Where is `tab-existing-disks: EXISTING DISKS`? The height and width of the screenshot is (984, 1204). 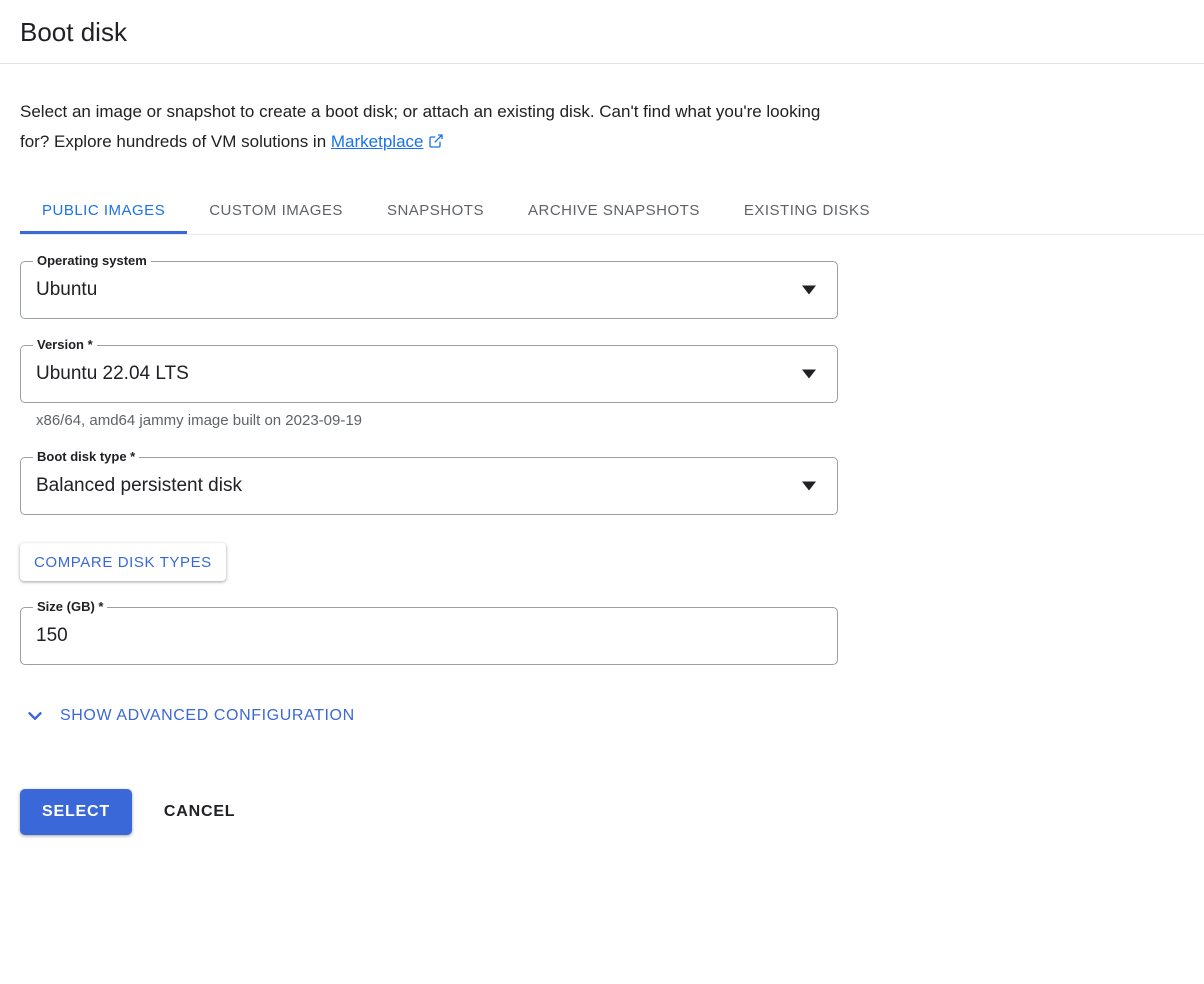
tab-existing-disks: EXISTING DISKS is located at coordinates (807, 210).